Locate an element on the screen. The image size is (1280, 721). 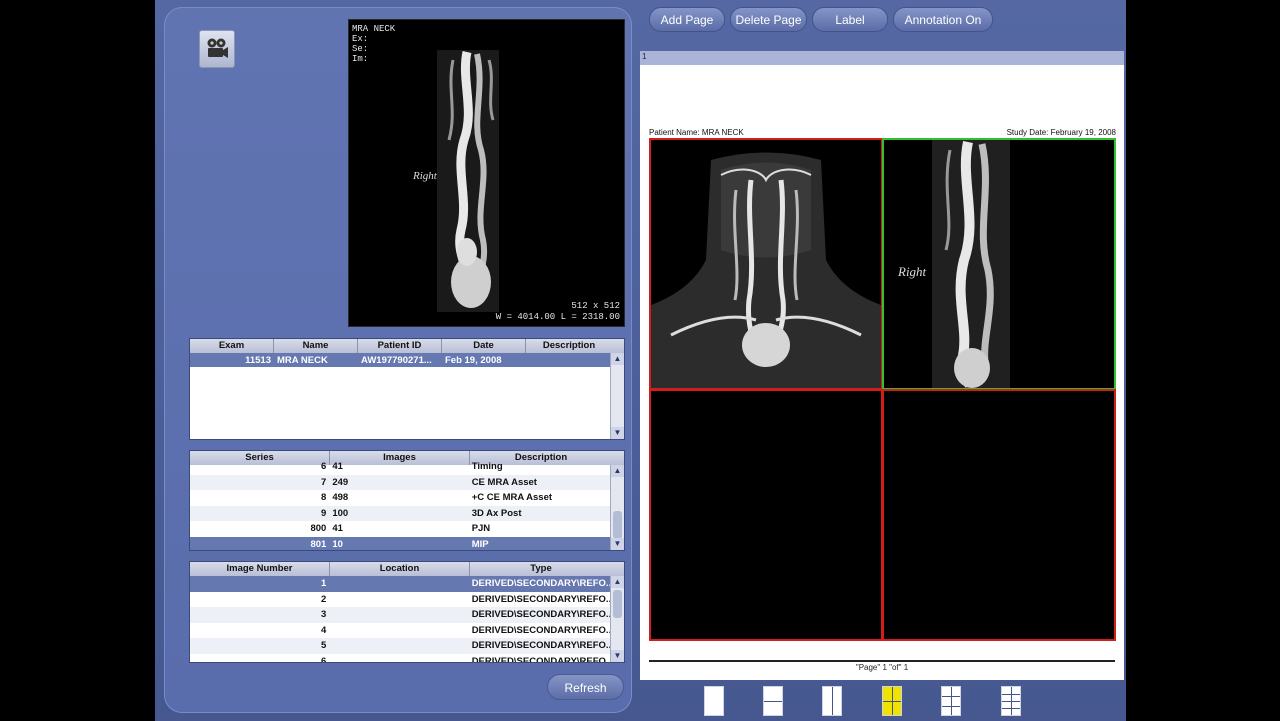
cell-series-description: PJN is located at coordinates (481, 529).